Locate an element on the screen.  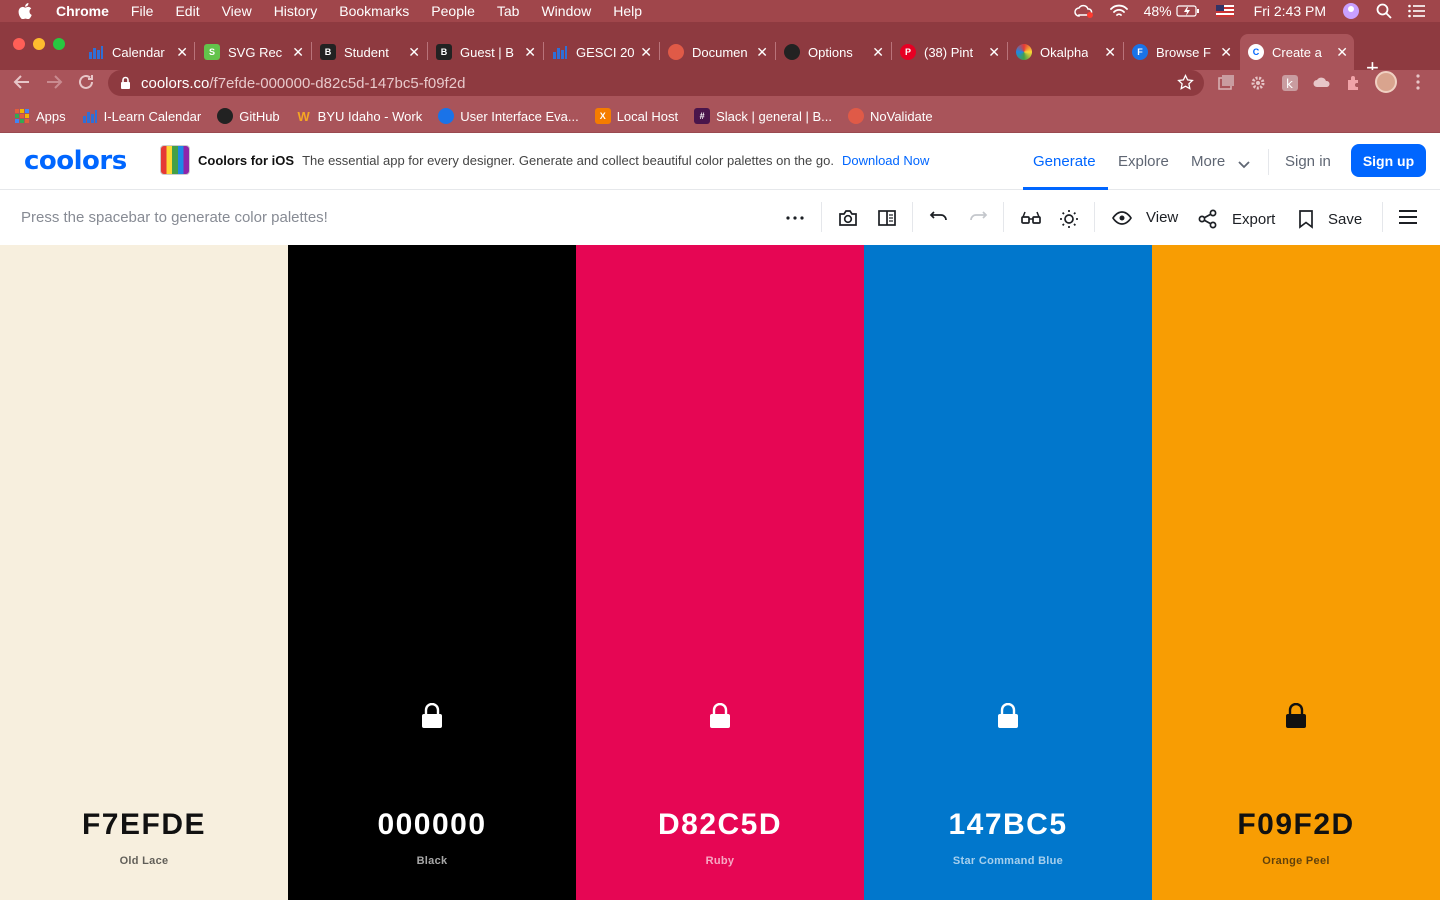
back-arrow-icon is located at coordinates (22, 84).